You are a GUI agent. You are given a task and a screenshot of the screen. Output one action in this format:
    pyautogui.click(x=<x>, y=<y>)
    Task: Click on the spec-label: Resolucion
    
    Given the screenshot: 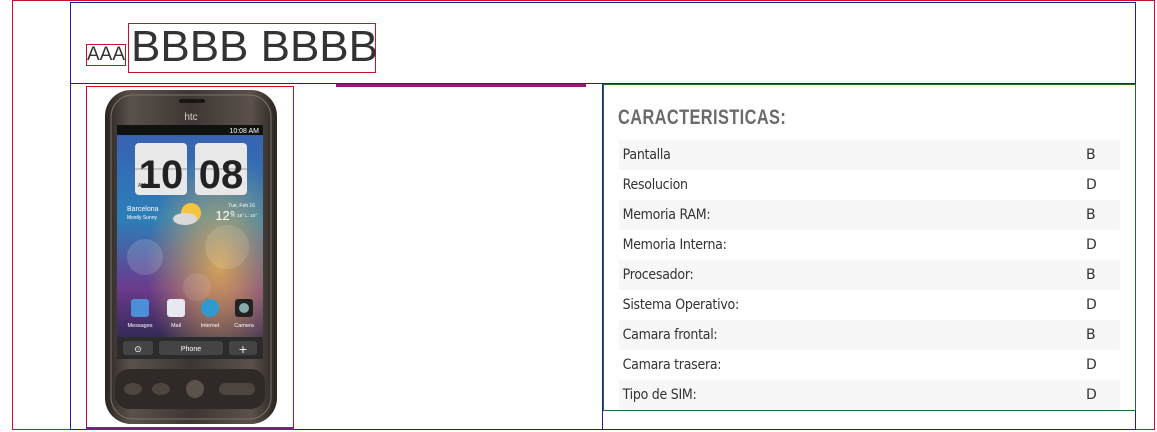 What is the action you would take?
    pyautogui.click(x=655, y=185)
    